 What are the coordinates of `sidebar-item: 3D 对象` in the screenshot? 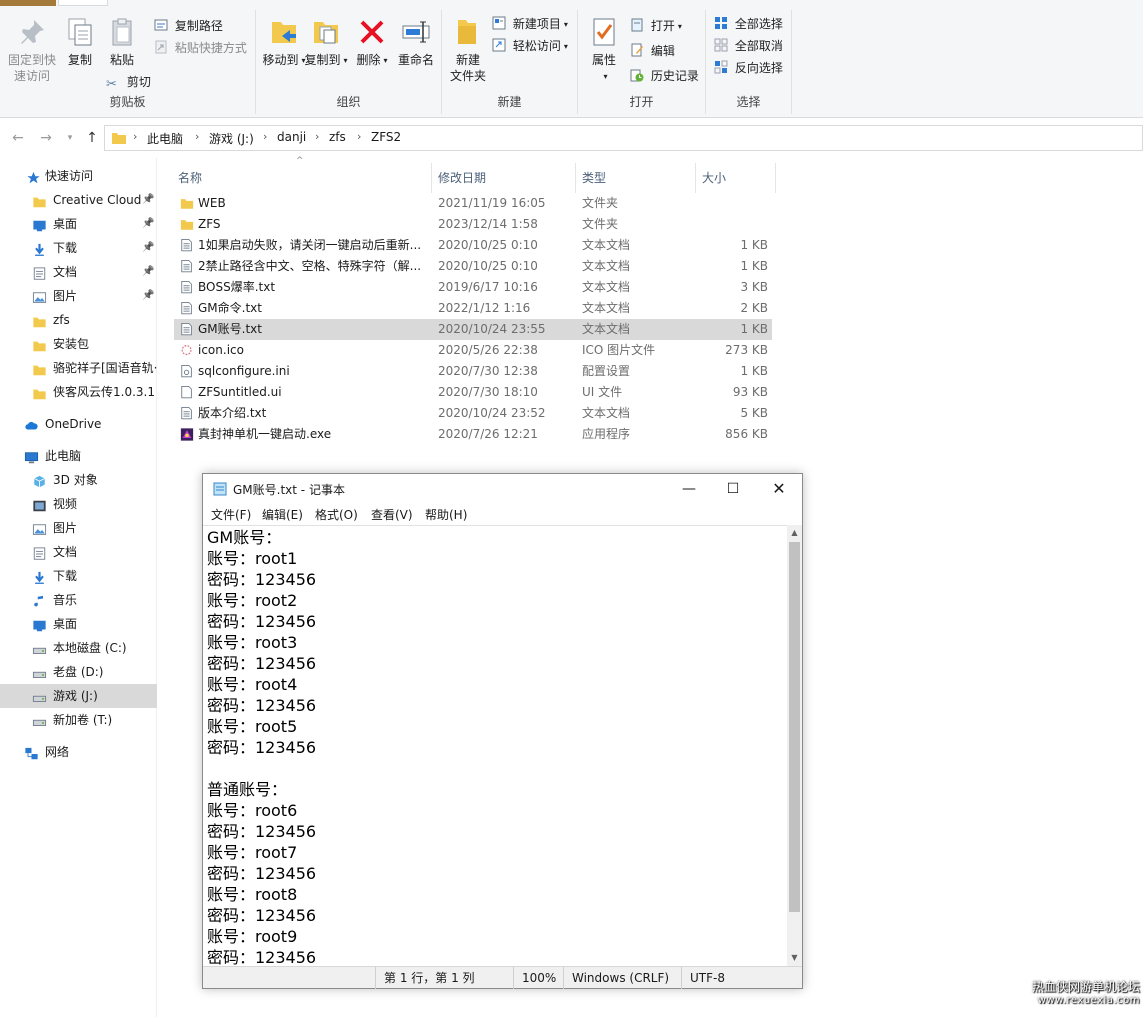 It's located at (78, 480).